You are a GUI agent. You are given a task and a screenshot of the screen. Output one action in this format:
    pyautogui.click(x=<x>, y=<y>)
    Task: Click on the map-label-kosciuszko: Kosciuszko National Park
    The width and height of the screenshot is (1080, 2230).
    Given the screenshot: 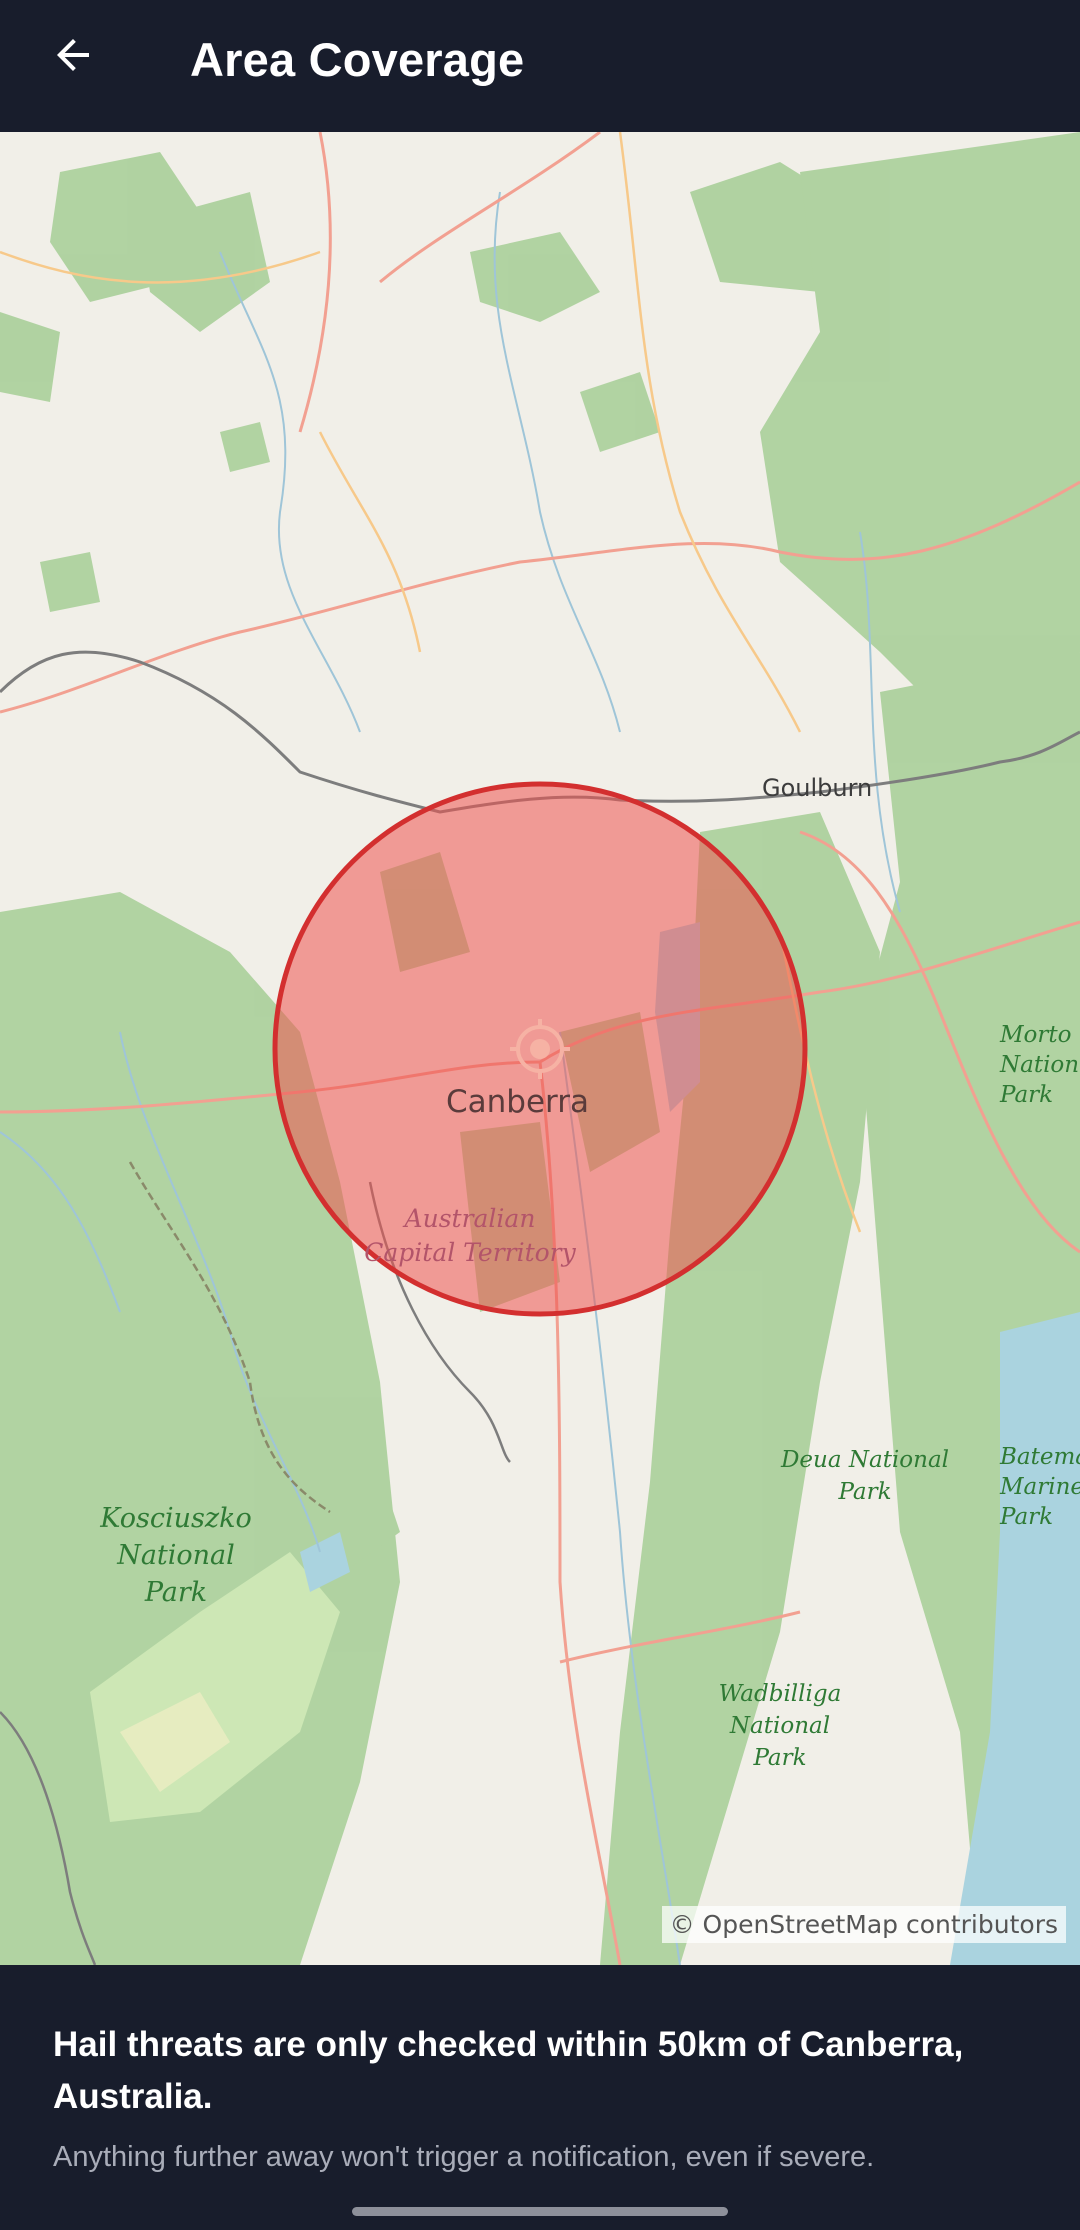 What is the action you would take?
    pyautogui.click(x=176, y=1555)
    